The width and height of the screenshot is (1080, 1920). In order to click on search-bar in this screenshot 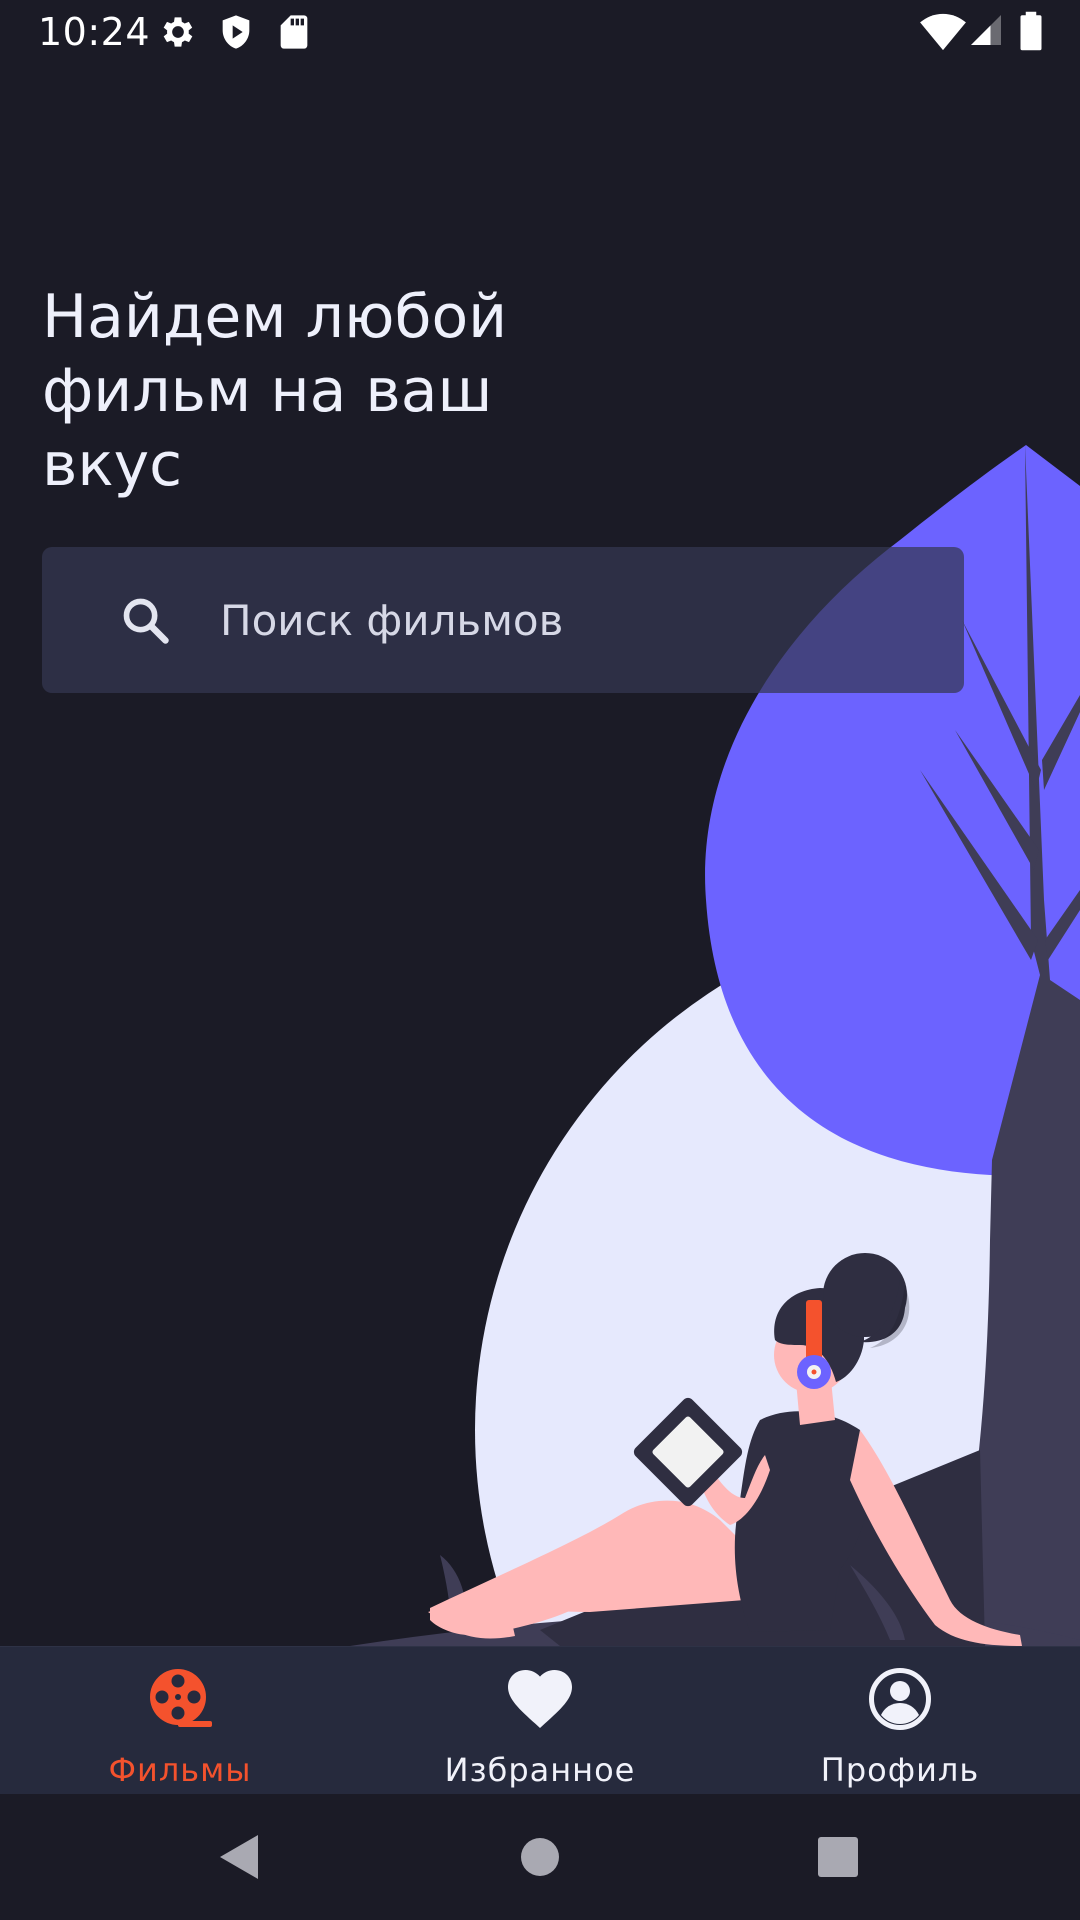, I will do `click(503, 620)`.